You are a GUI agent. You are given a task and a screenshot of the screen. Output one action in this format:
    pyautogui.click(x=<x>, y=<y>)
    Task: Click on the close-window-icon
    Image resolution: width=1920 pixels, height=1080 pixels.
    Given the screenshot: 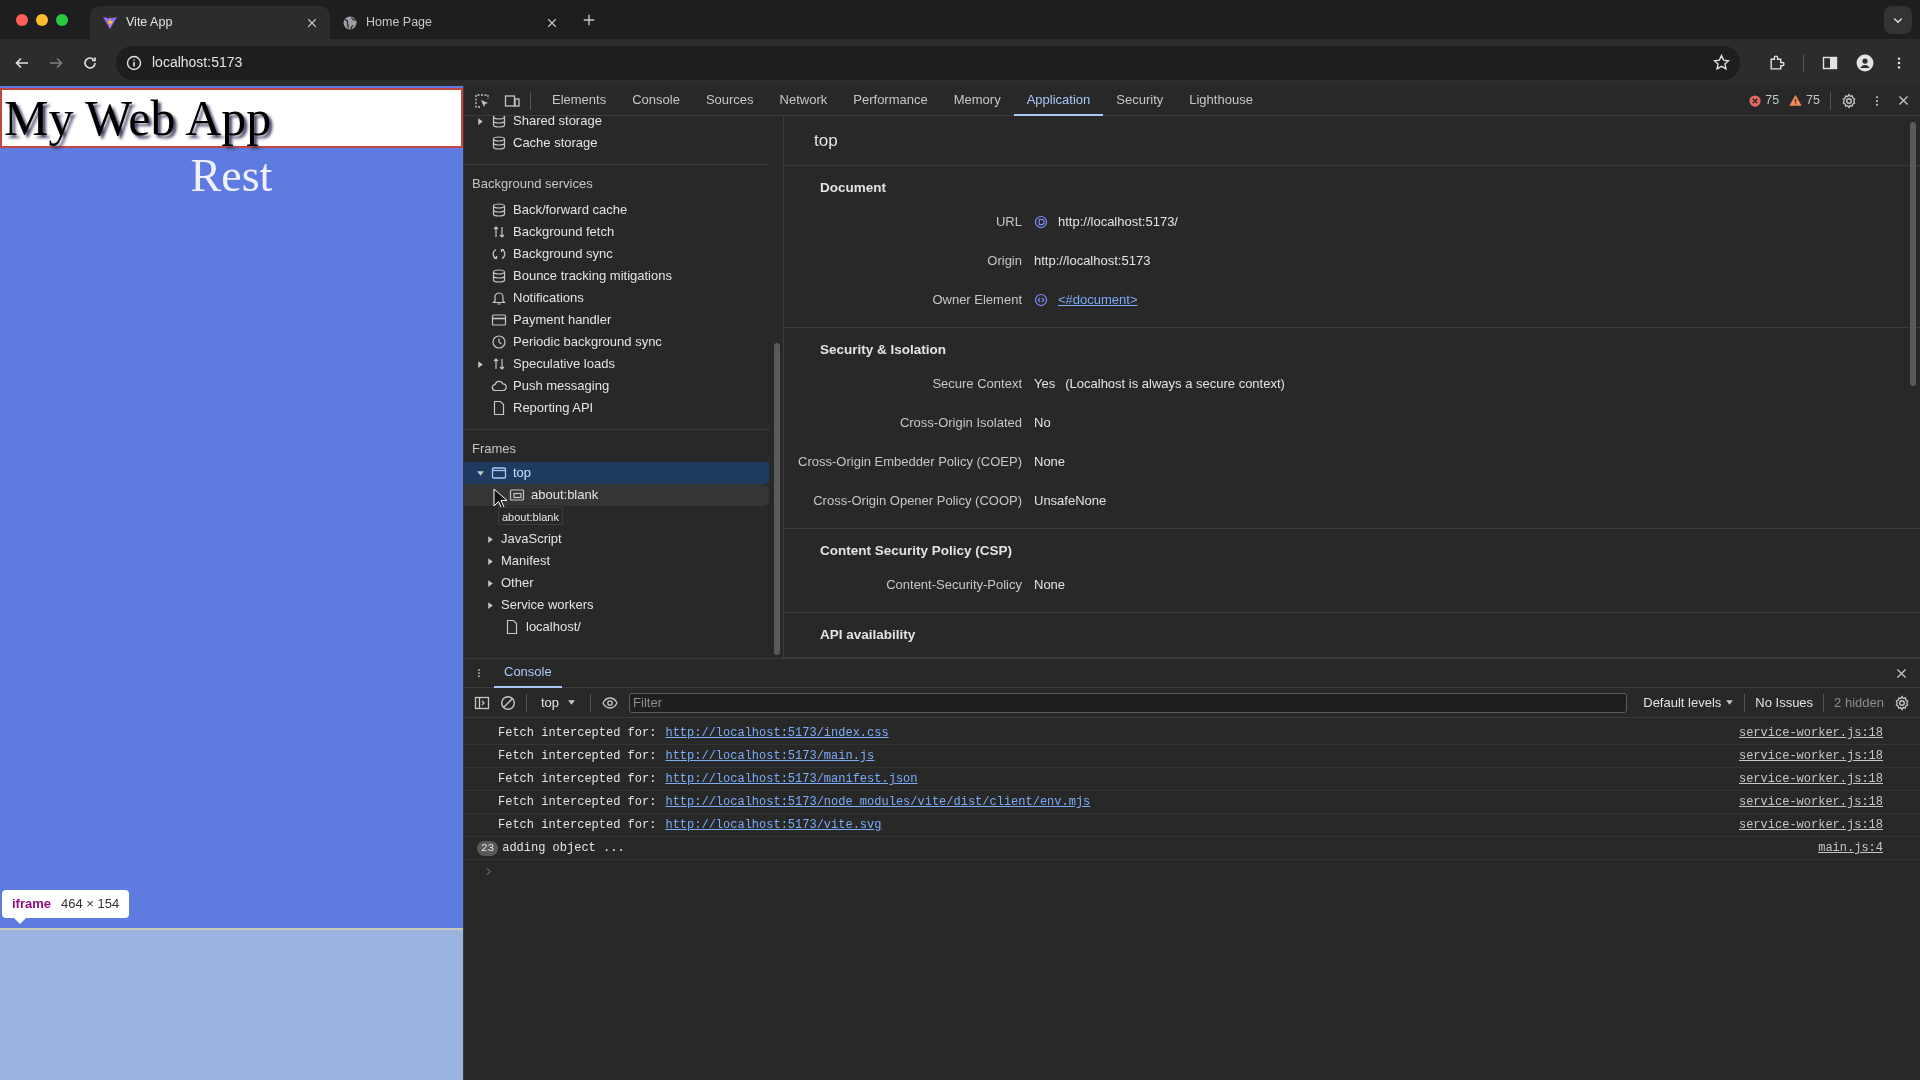 What is the action you would take?
    pyautogui.click(x=22, y=19)
    